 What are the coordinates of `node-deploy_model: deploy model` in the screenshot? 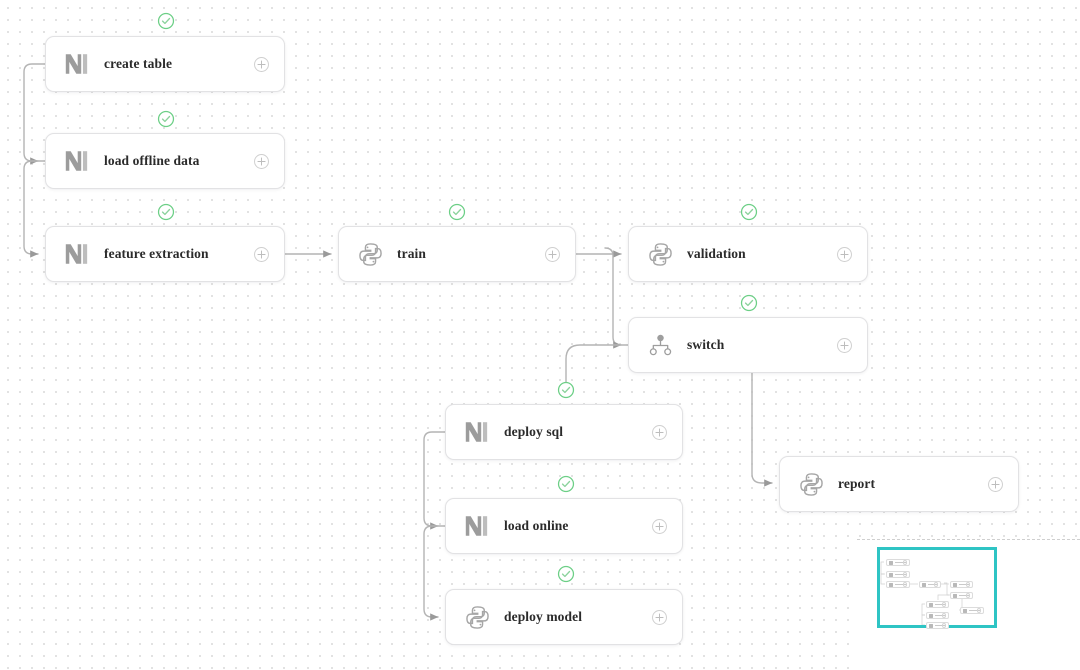 It's located at (564, 617).